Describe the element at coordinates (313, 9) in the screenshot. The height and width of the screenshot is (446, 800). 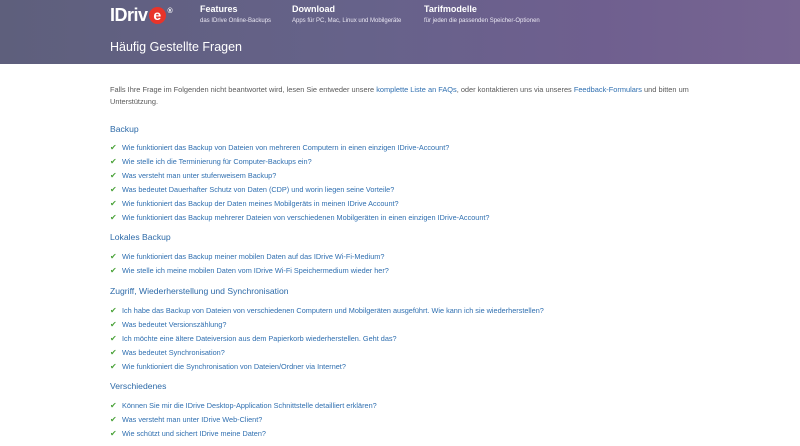
I see `nav-download-title: Download` at that location.